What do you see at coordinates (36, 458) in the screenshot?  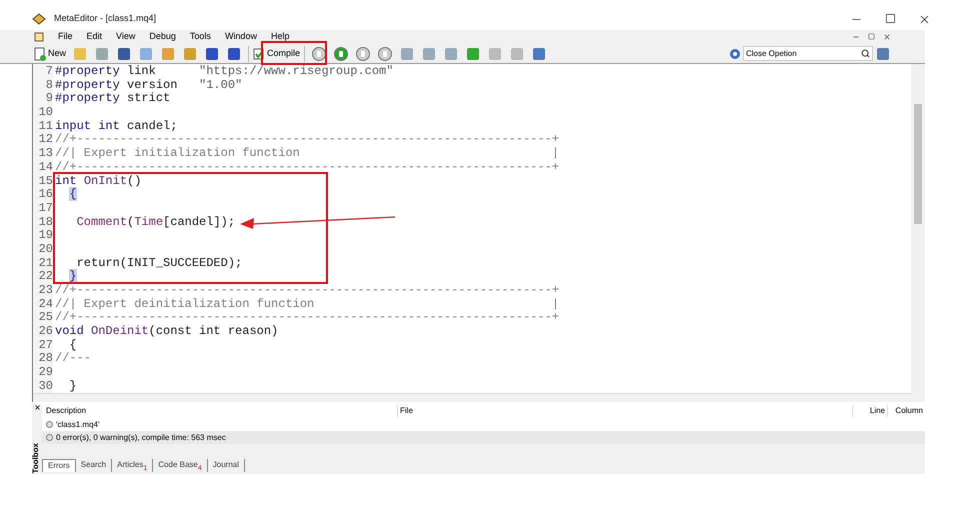 I see `toolbox-label: Toolbox` at bounding box center [36, 458].